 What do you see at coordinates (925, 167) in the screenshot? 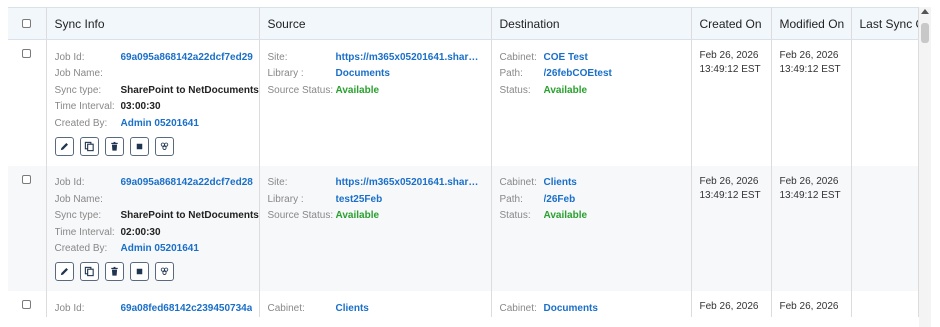
I see `vertical-scrollbar` at bounding box center [925, 167].